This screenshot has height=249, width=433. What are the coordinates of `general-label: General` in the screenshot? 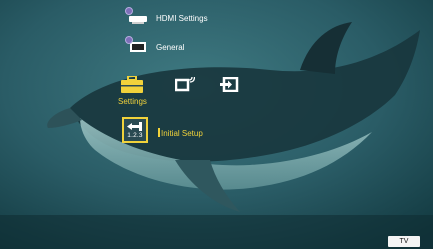 It's located at (170, 47).